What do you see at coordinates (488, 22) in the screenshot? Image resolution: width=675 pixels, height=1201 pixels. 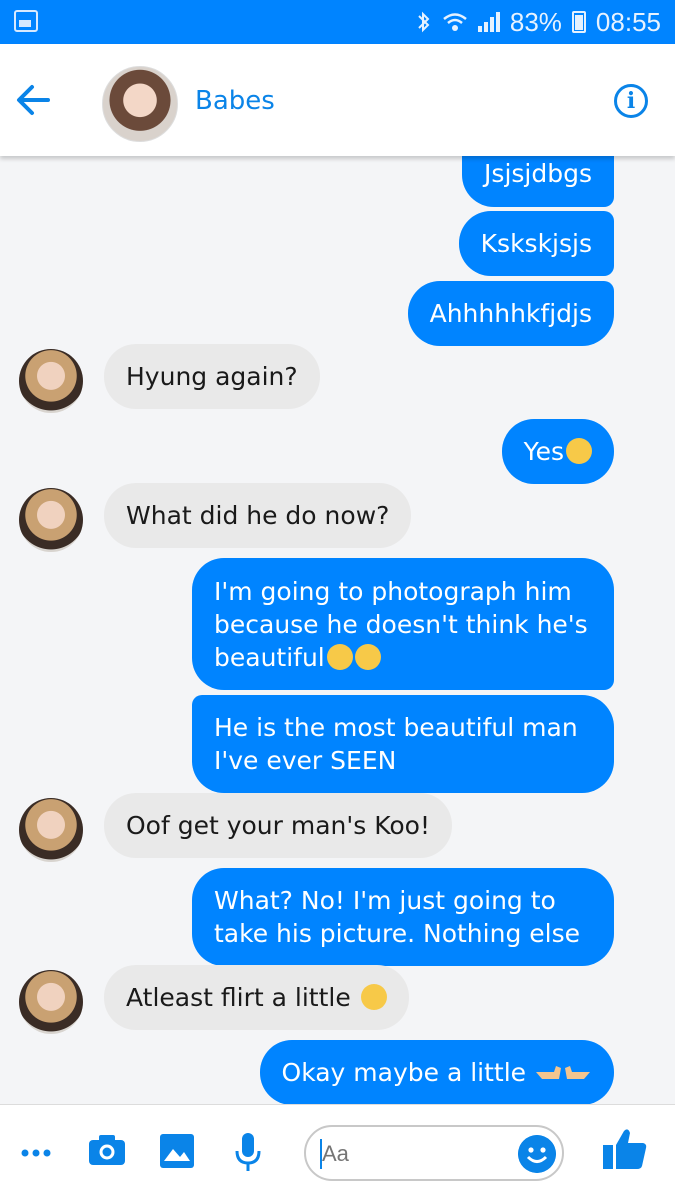 I see `signal-icon` at bounding box center [488, 22].